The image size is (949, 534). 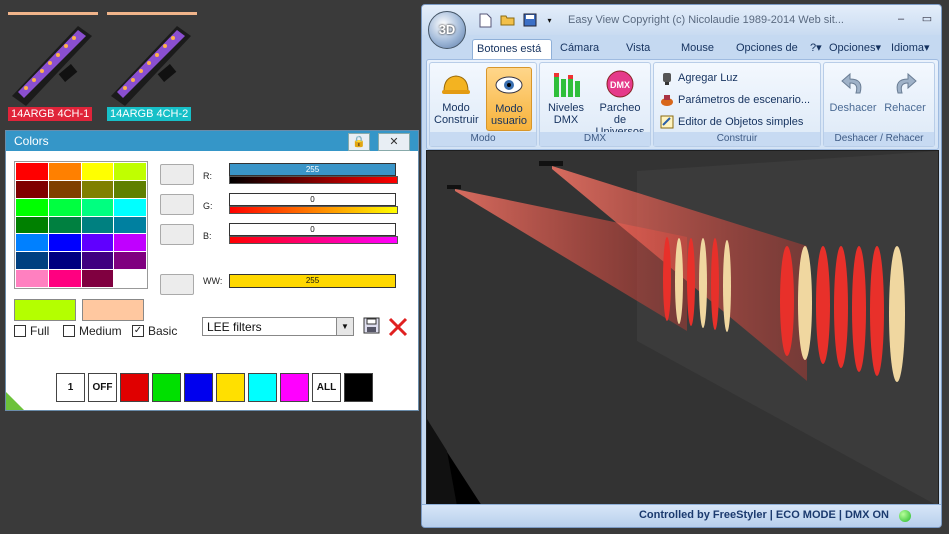 I want to click on full-label: Full, so click(x=40, y=331).